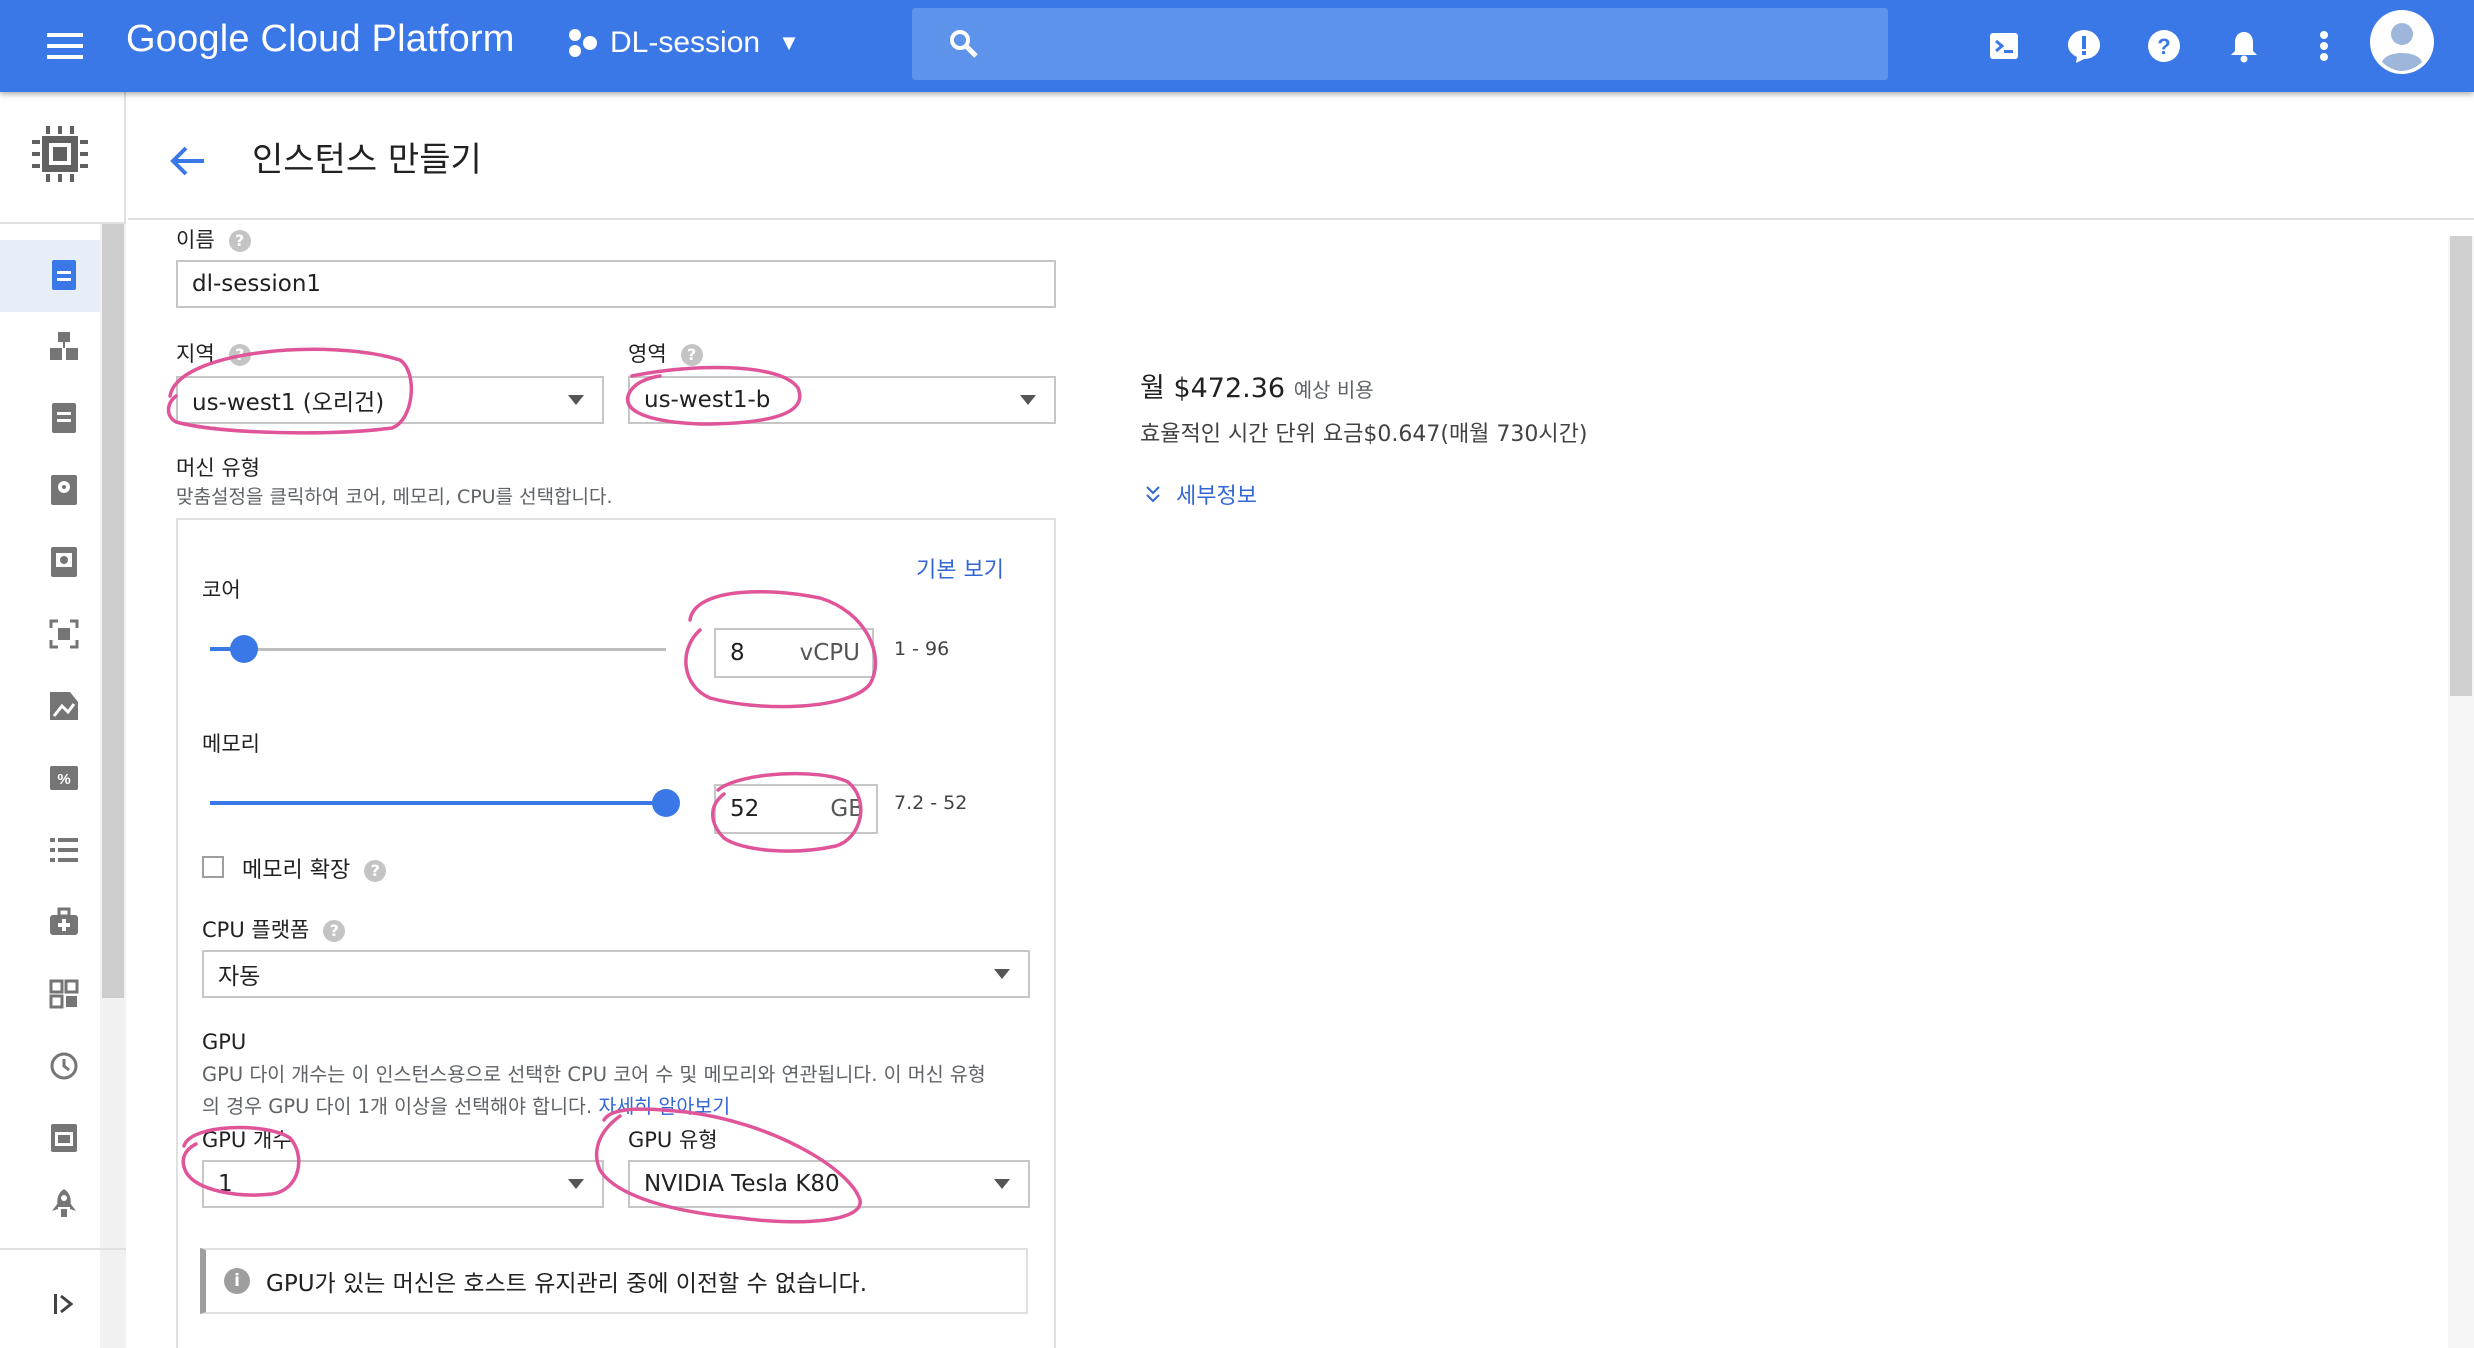  What do you see at coordinates (225, 1184) in the screenshot?
I see `gpu-count-value: 1` at bounding box center [225, 1184].